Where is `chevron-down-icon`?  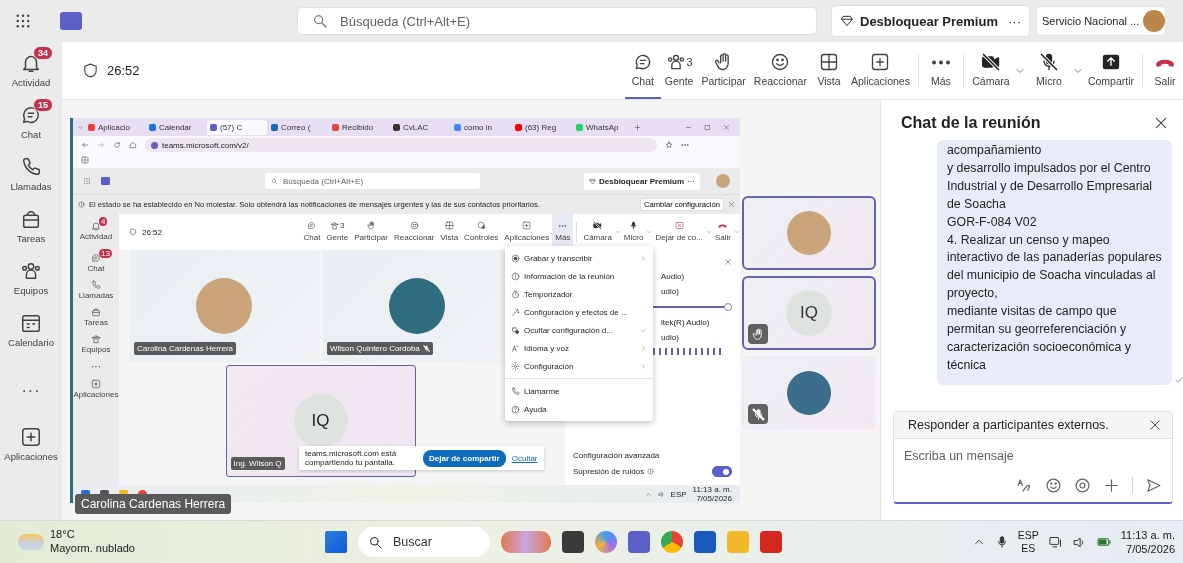 chevron-down-icon is located at coordinates (649, 232).